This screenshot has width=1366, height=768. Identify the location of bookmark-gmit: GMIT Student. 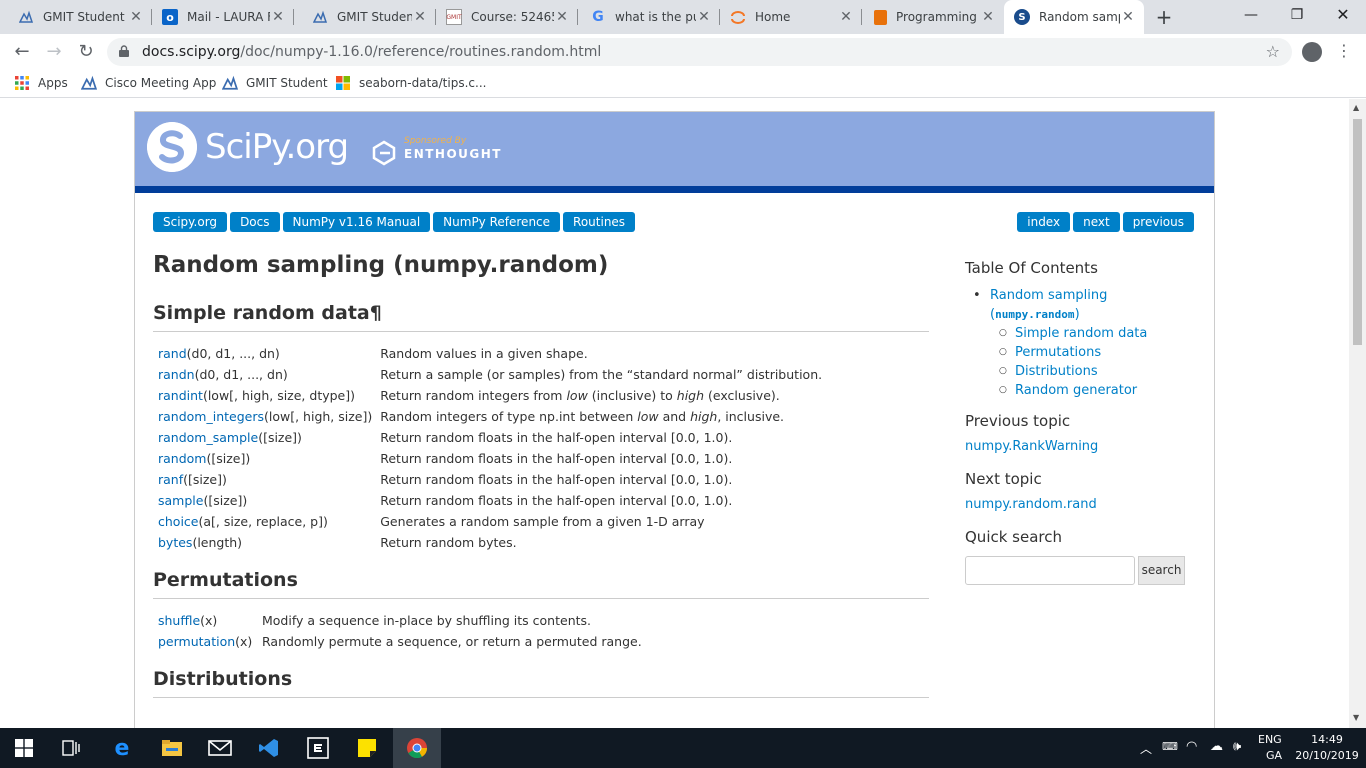
(275, 83).